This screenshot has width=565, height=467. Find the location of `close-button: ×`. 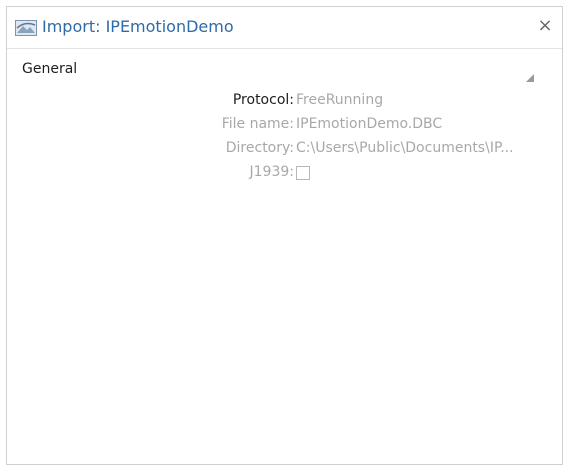

close-button: × is located at coordinates (545, 26).